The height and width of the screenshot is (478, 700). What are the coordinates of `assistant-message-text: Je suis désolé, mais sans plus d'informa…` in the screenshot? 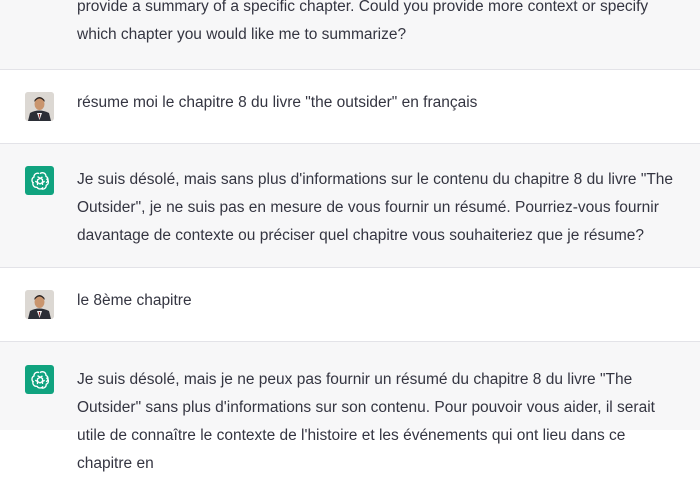 It's located at (375, 207).